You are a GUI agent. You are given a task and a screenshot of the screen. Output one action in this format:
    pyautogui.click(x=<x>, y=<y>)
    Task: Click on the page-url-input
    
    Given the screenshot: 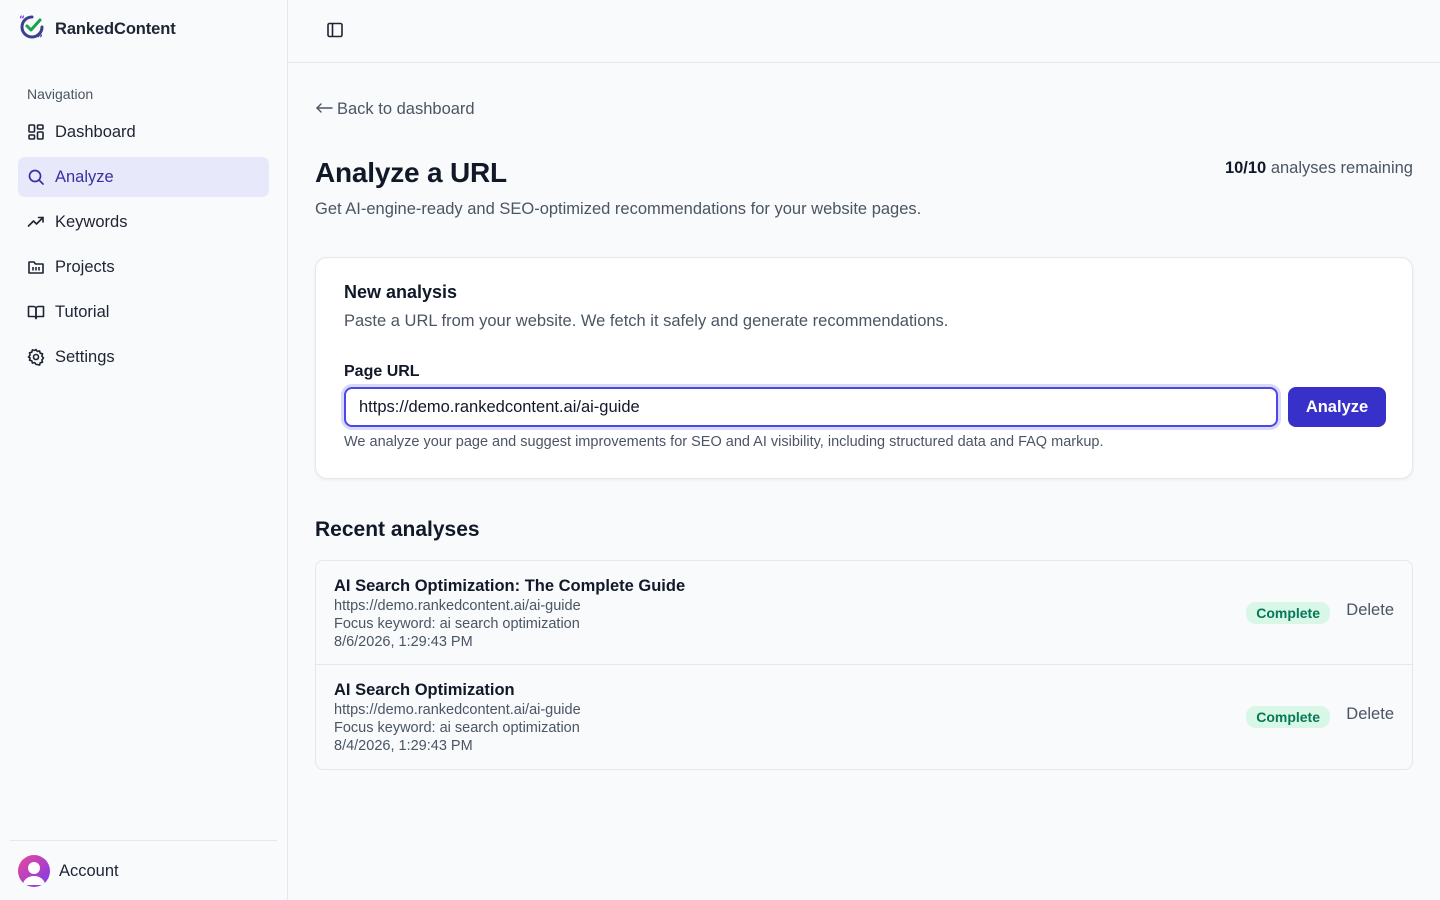 What is the action you would take?
    pyautogui.click(x=811, y=407)
    